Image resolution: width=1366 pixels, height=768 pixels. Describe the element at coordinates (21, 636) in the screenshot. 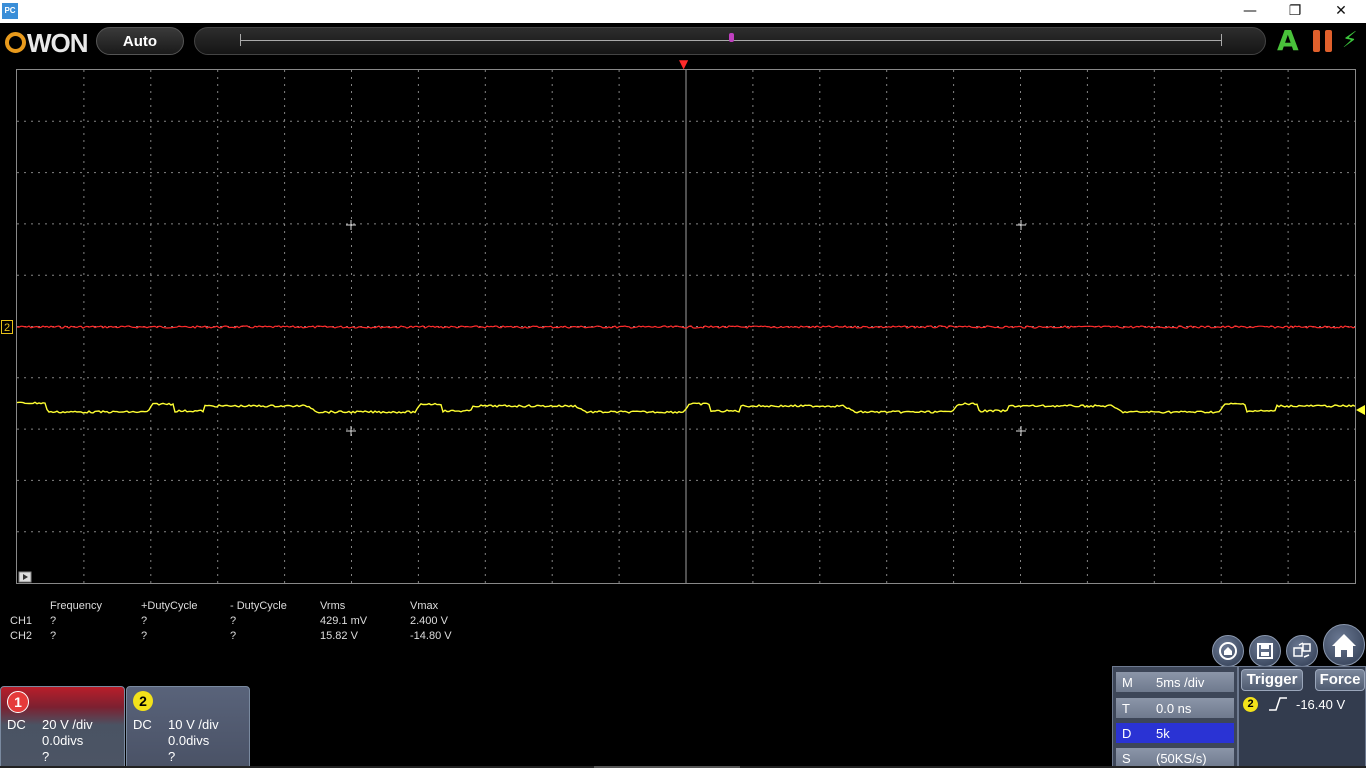

I see `meas-row-label: CH2` at that location.